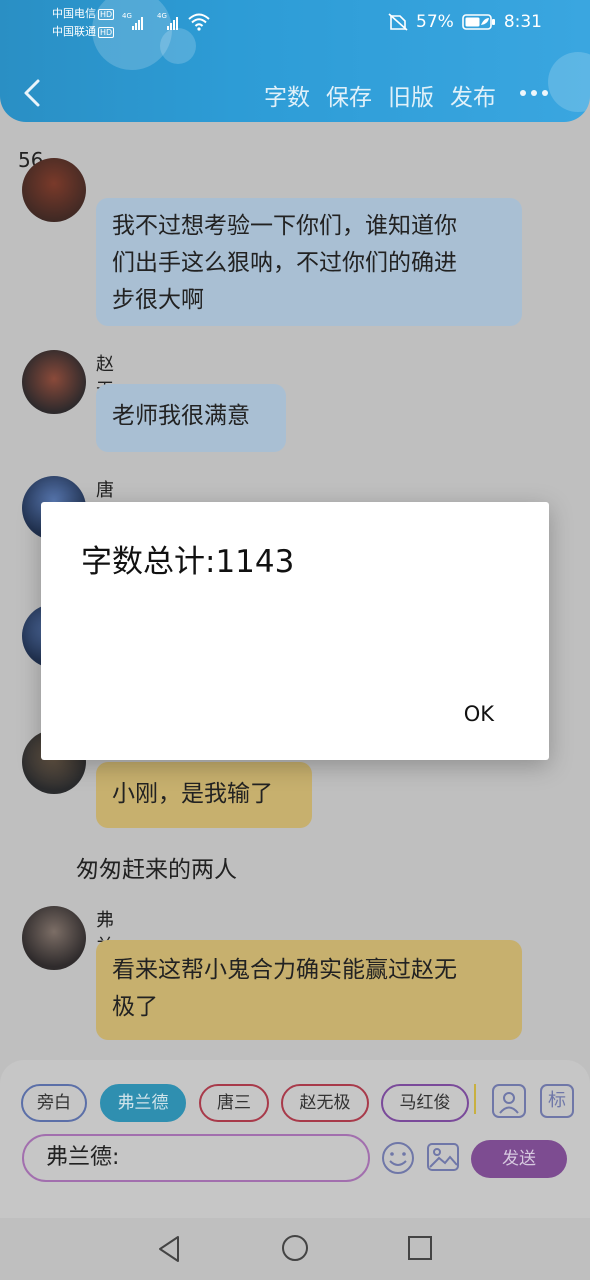 Image resolution: width=590 pixels, height=1280 pixels. I want to click on wifi-icon, so click(199, 22).